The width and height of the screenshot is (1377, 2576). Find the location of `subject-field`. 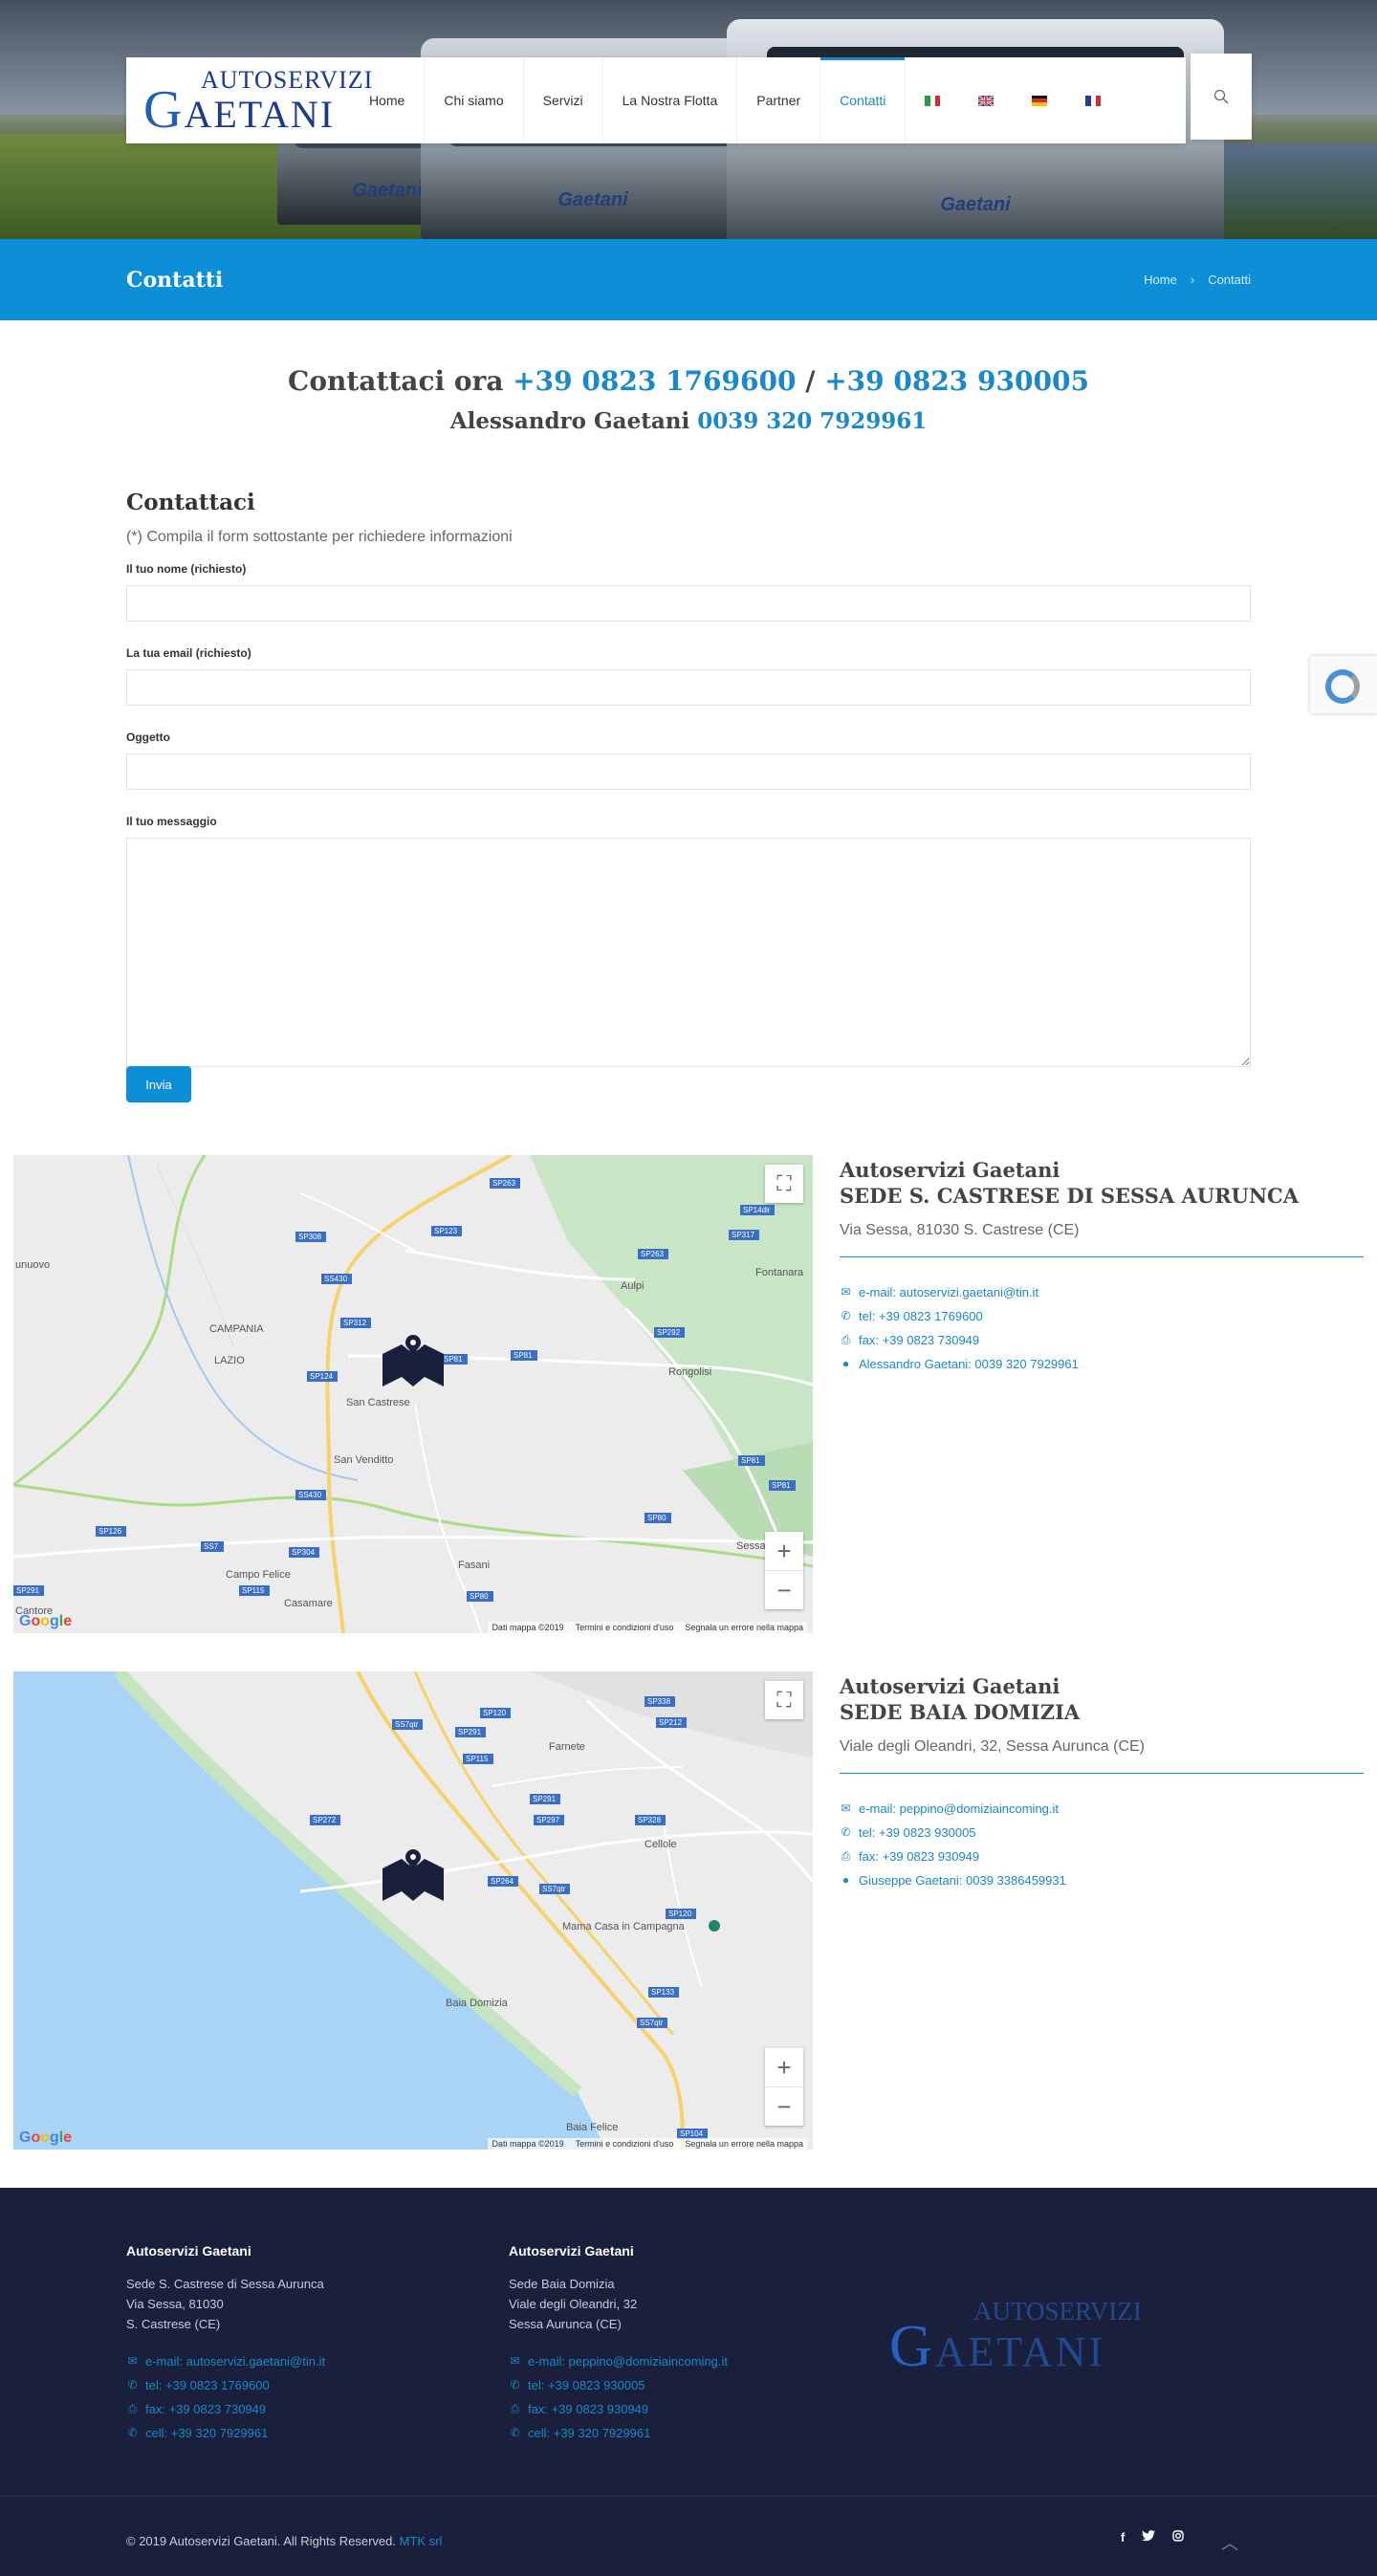

subject-field is located at coordinates (688, 771).